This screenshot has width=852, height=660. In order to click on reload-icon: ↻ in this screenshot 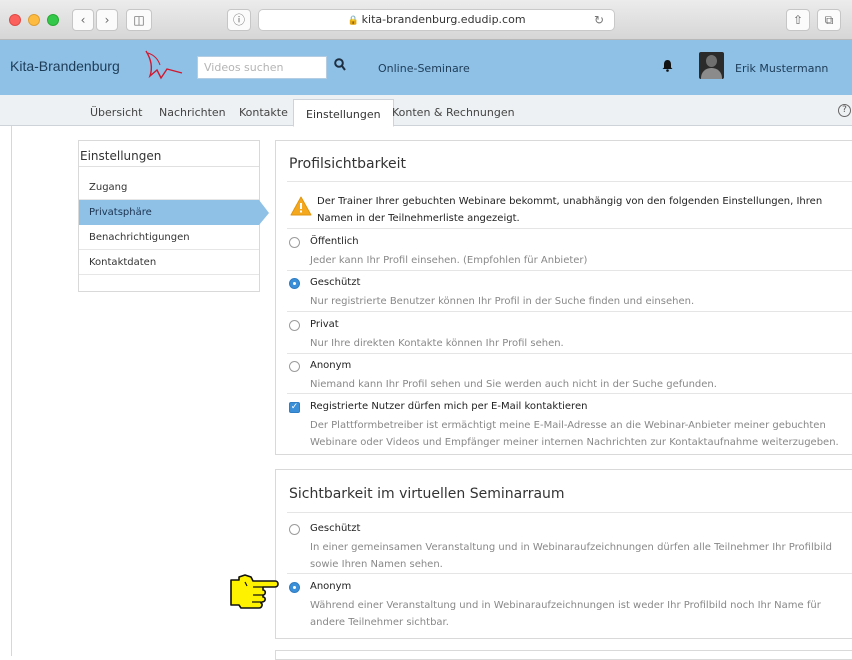, I will do `click(599, 20)`.